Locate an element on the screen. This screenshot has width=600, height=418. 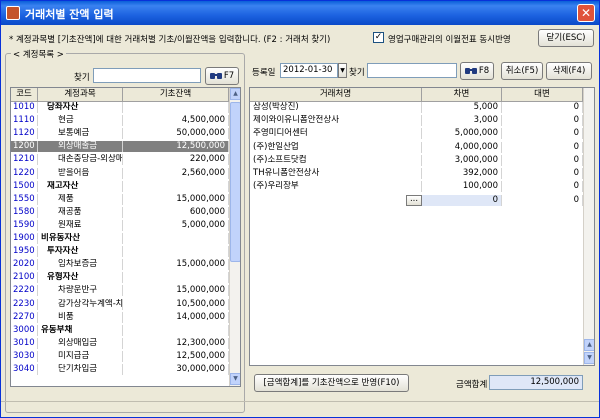
account-row: 2020 임차보증금 15,000,000 is located at coordinates (120, 265).